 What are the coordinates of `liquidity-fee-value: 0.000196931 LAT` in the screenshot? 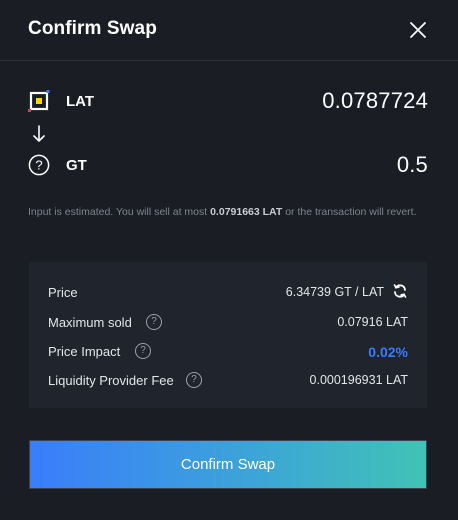 It's located at (358, 380).